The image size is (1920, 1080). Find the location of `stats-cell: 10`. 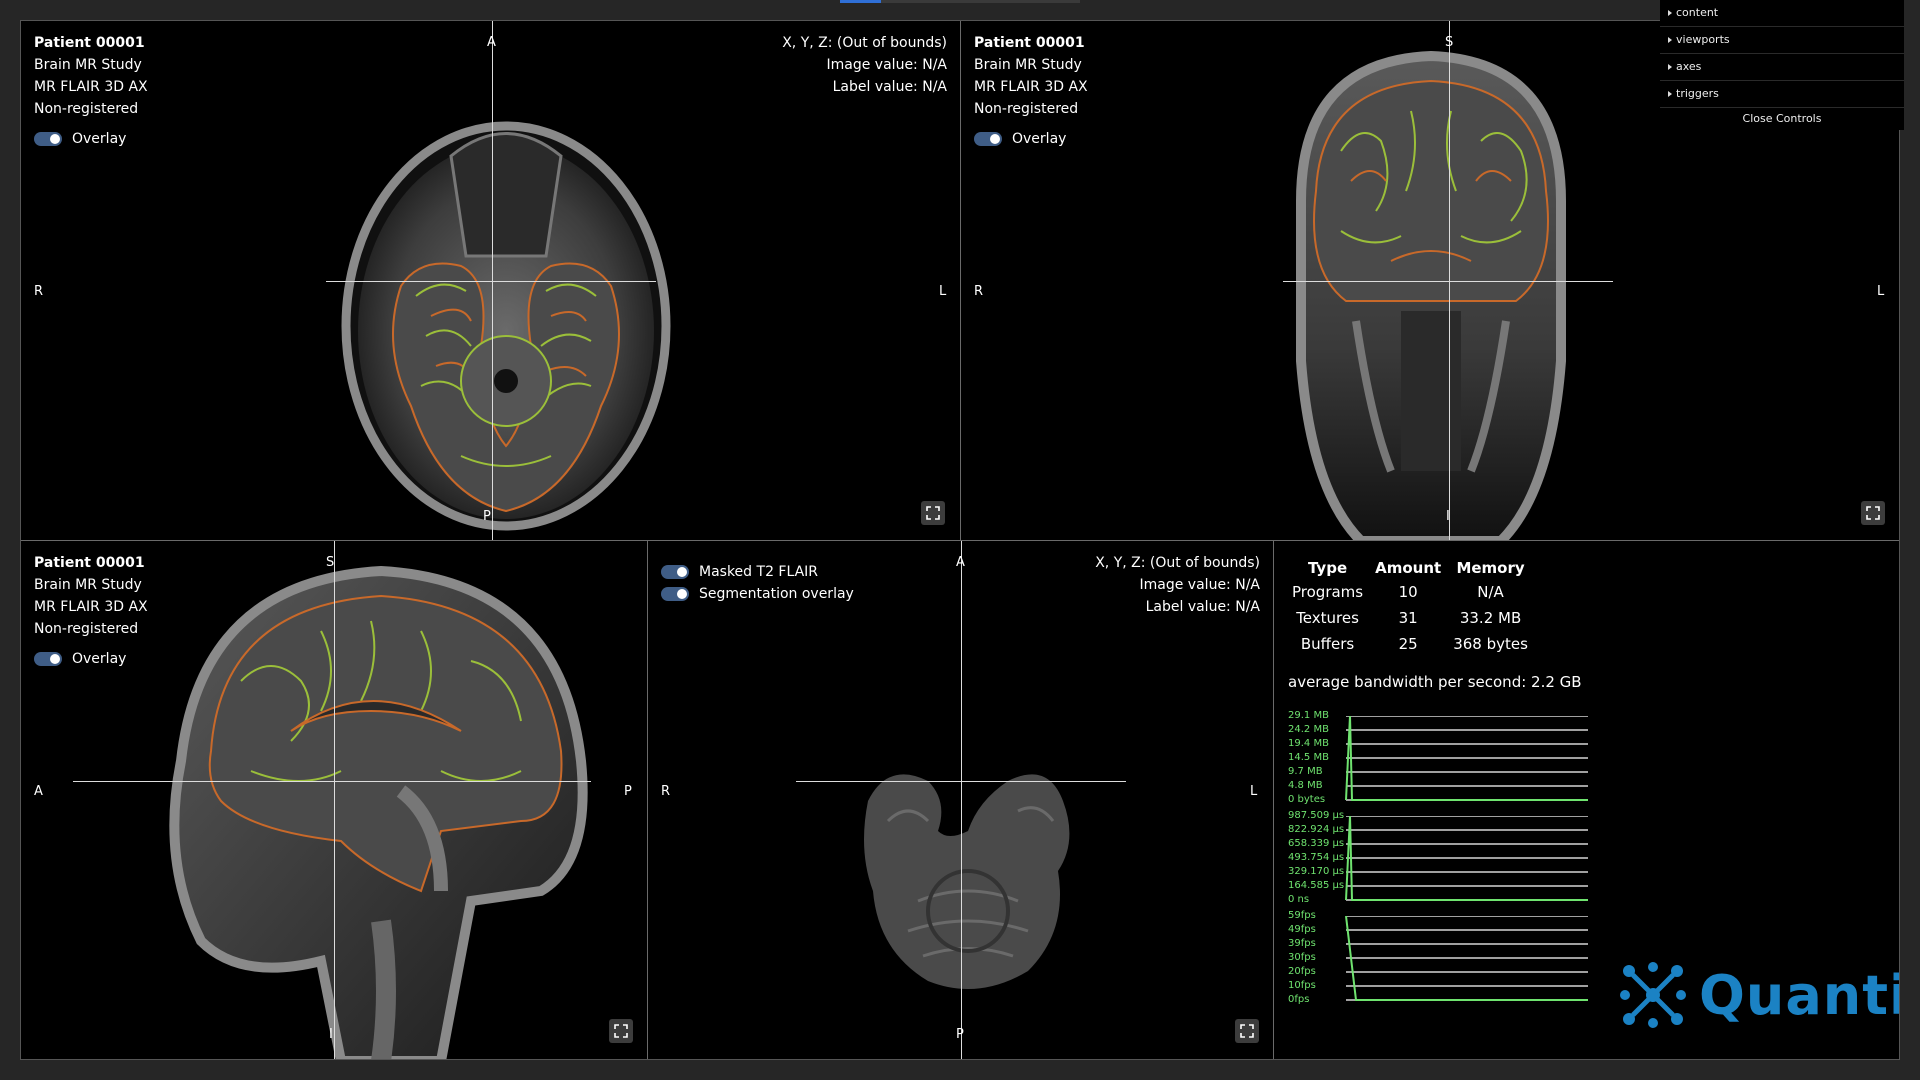

stats-cell: 10 is located at coordinates (1408, 592).